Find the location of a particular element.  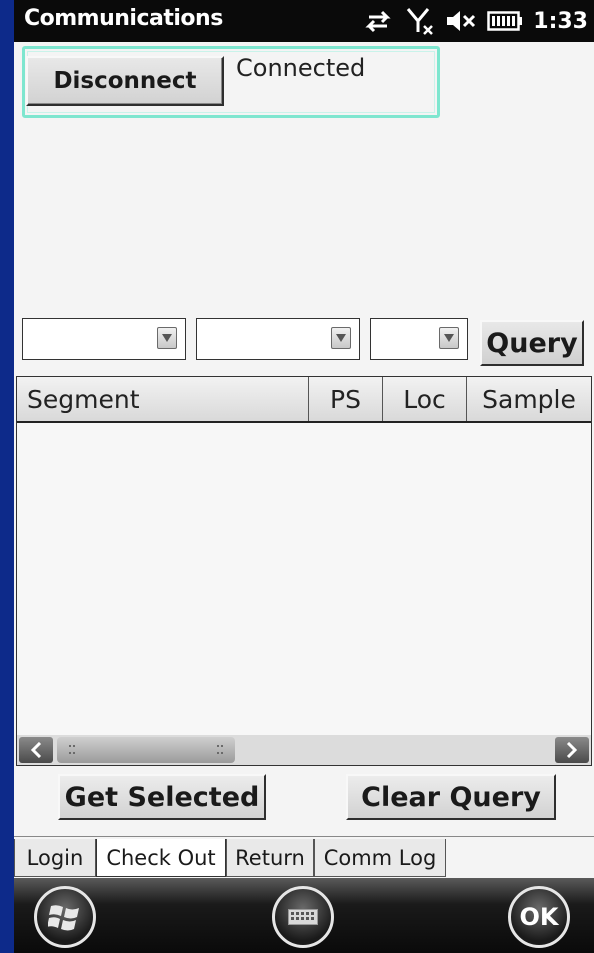

soft-key-bar: OK is located at coordinates (304, 915).